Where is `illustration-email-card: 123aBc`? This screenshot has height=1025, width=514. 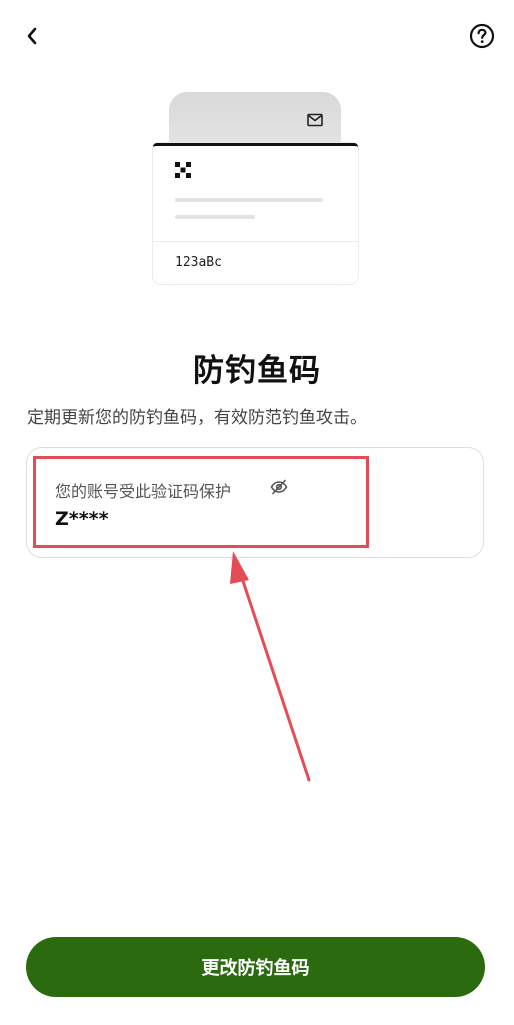 illustration-email-card: 123aBc is located at coordinates (255, 213).